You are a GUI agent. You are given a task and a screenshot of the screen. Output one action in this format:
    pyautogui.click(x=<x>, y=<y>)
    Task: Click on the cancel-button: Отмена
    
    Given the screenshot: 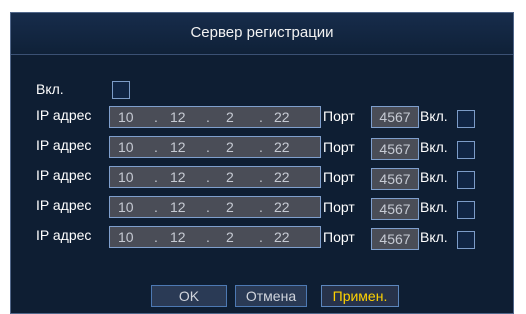 What is the action you would take?
    pyautogui.click(x=271, y=296)
    